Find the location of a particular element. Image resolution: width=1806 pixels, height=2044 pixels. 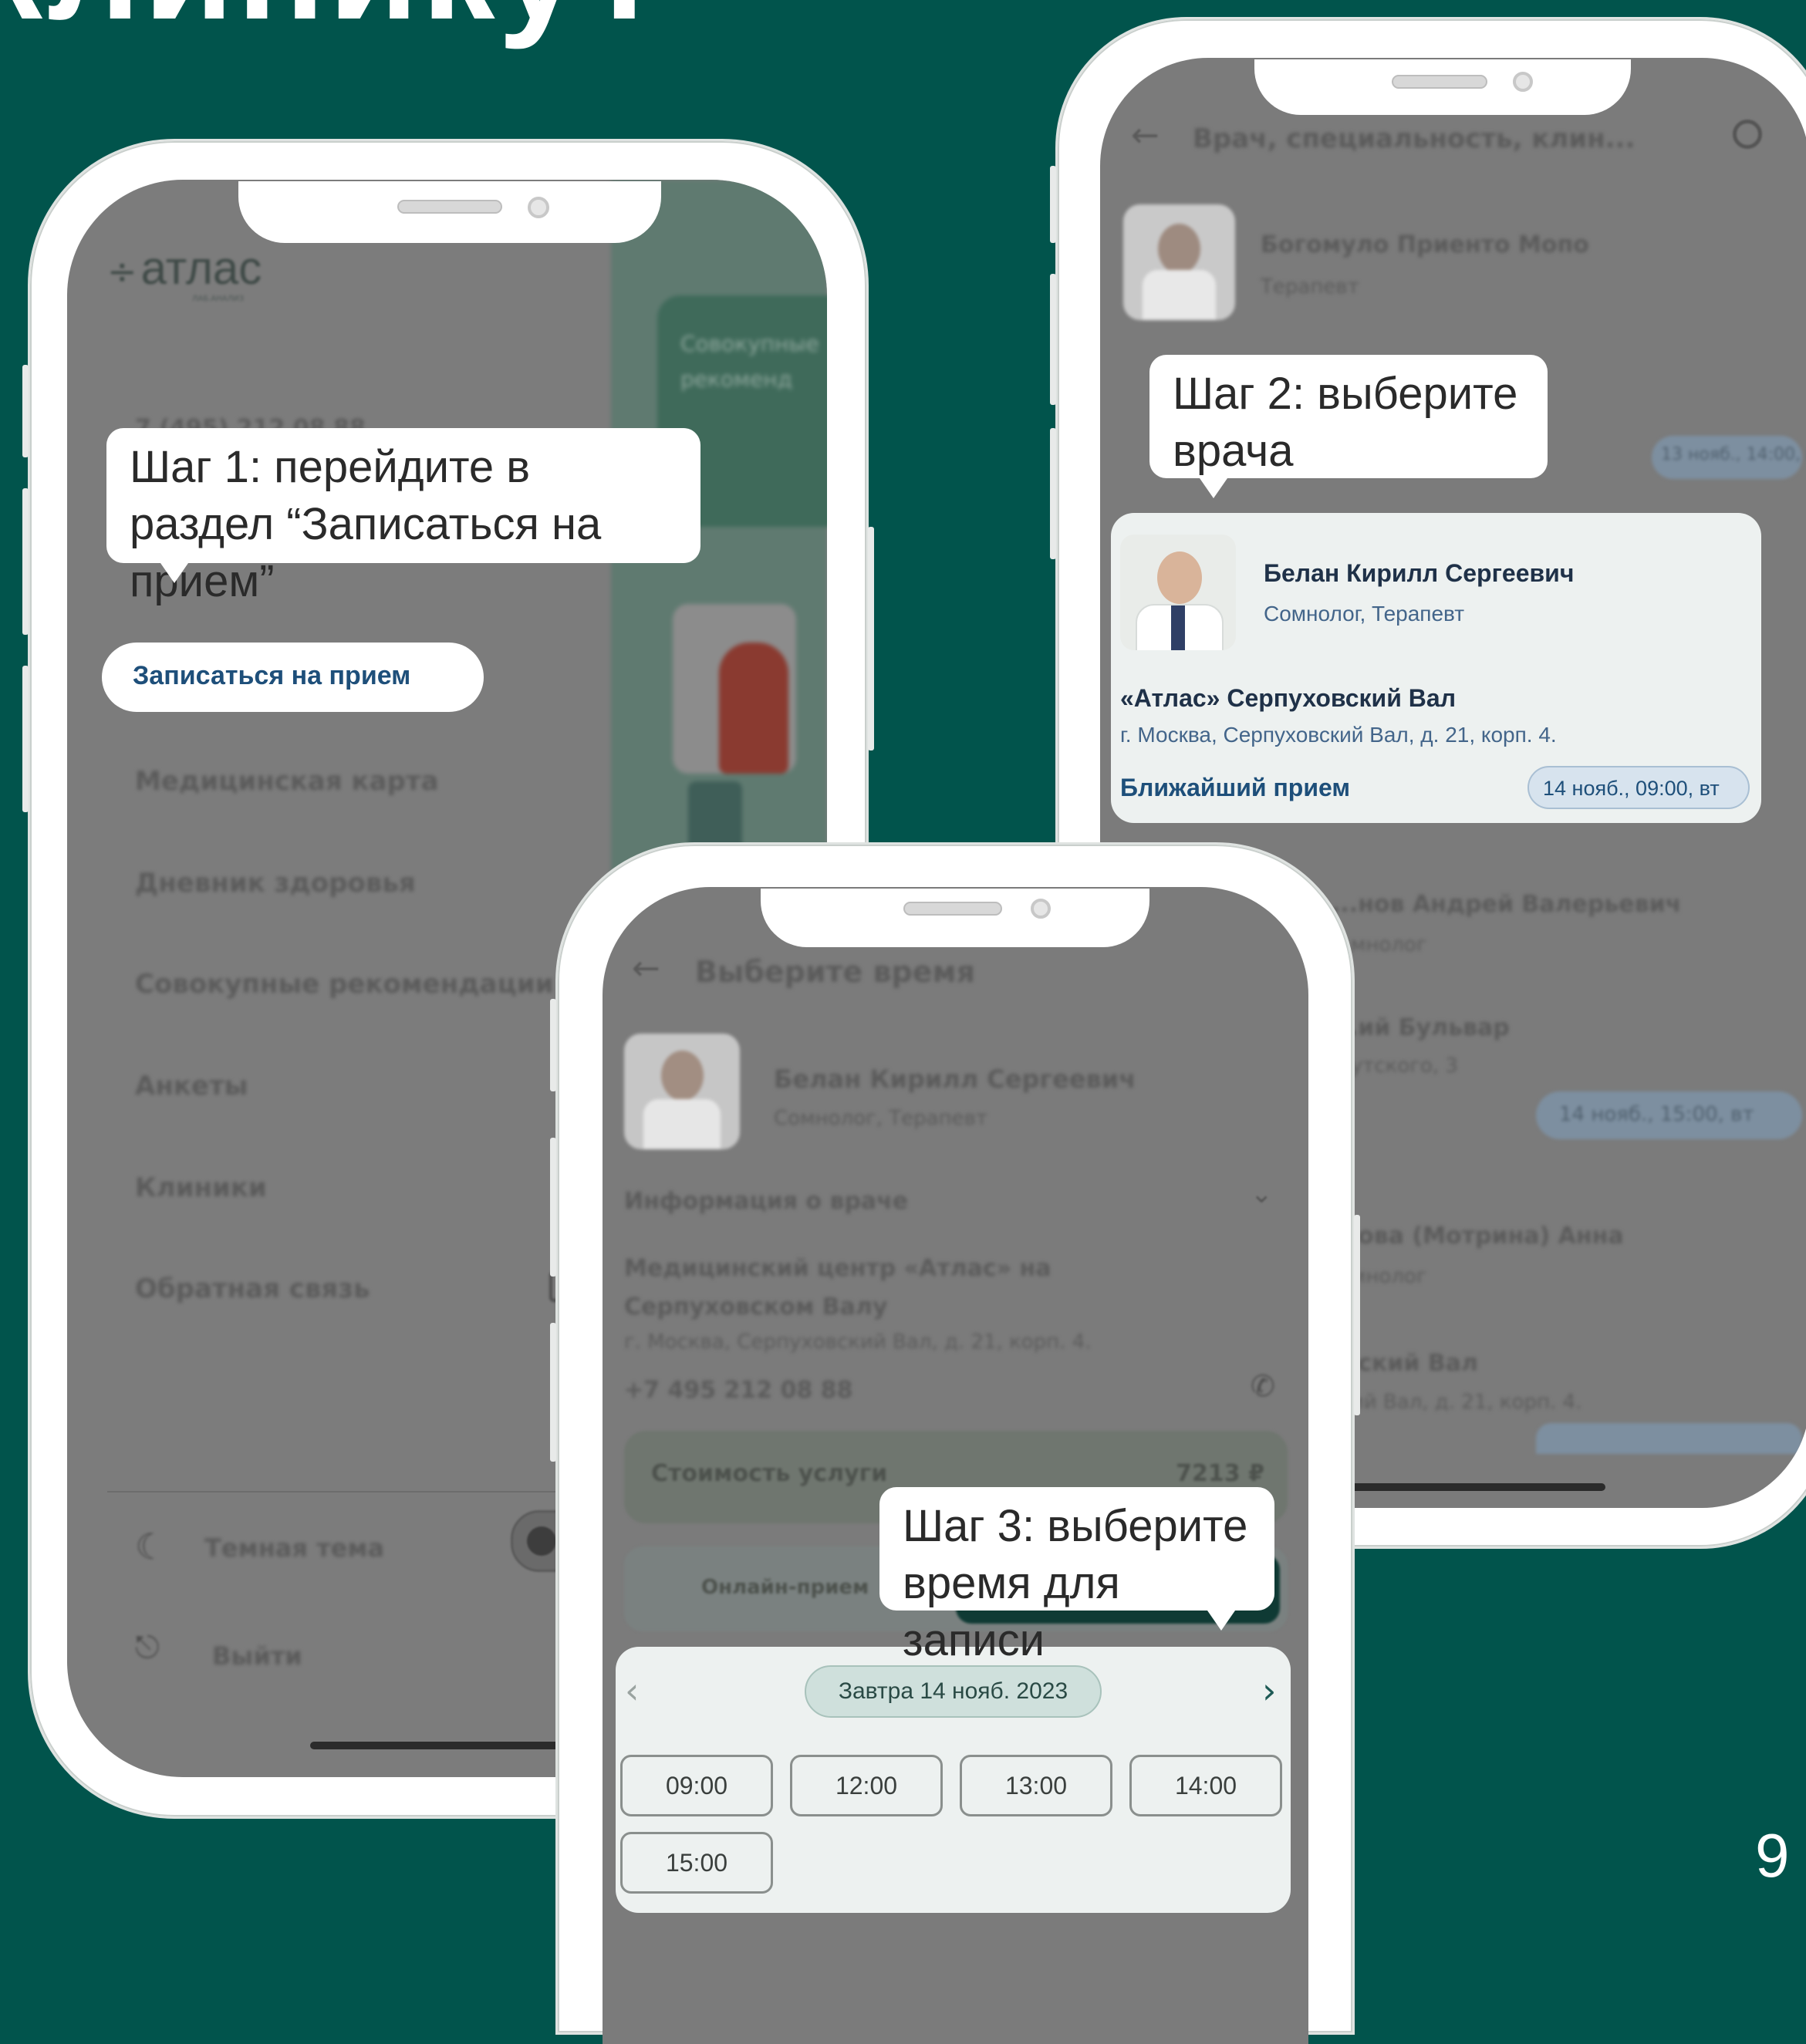

badge-text: 13 нояб., 14:00, пн is located at coordinates (1733, 454).